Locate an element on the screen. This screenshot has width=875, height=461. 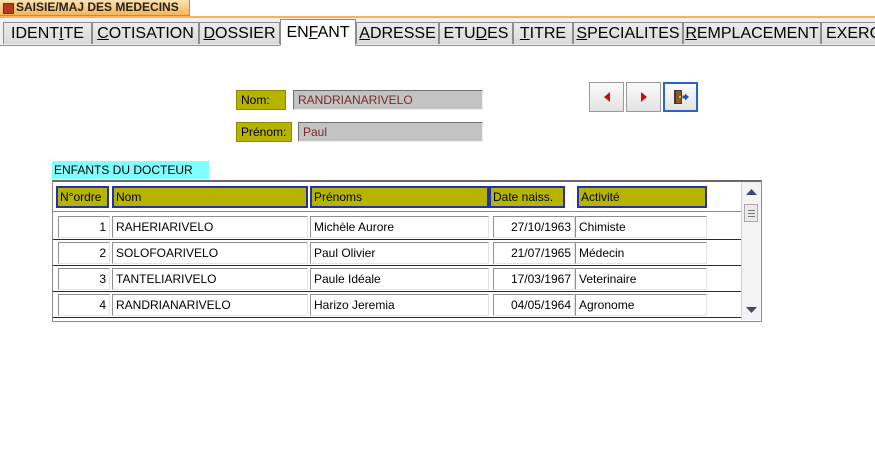
col-header-activite: Activité is located at coordinates (642, 197).